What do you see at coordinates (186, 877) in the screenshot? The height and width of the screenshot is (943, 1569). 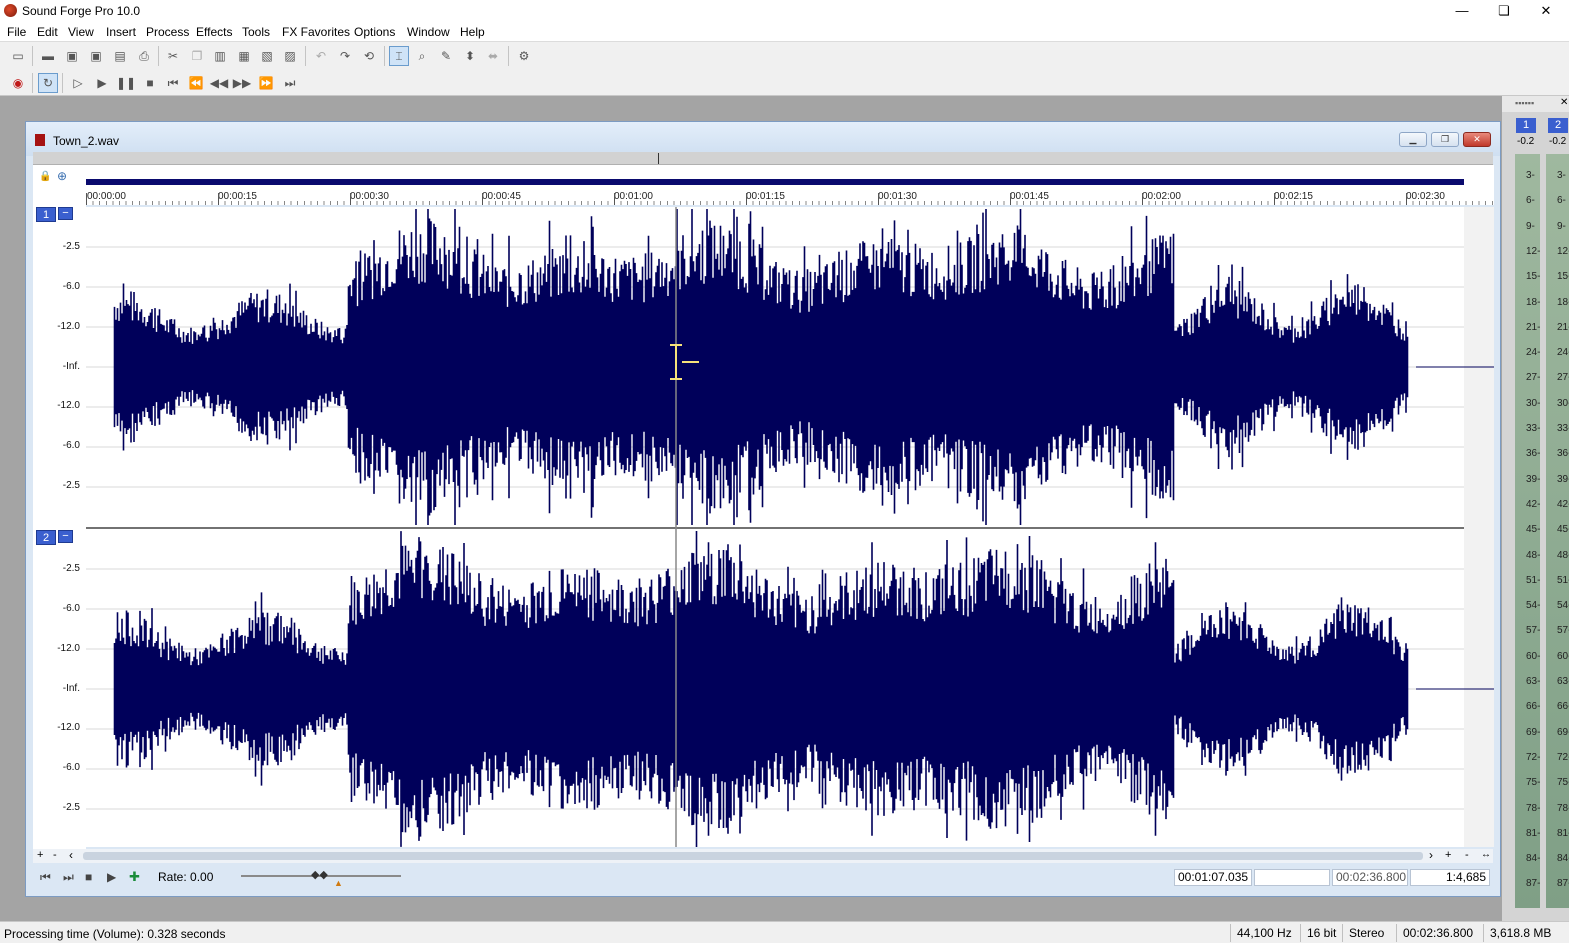 I see `rate-label: Rate: 0.00` at bounding box center [186, 877].